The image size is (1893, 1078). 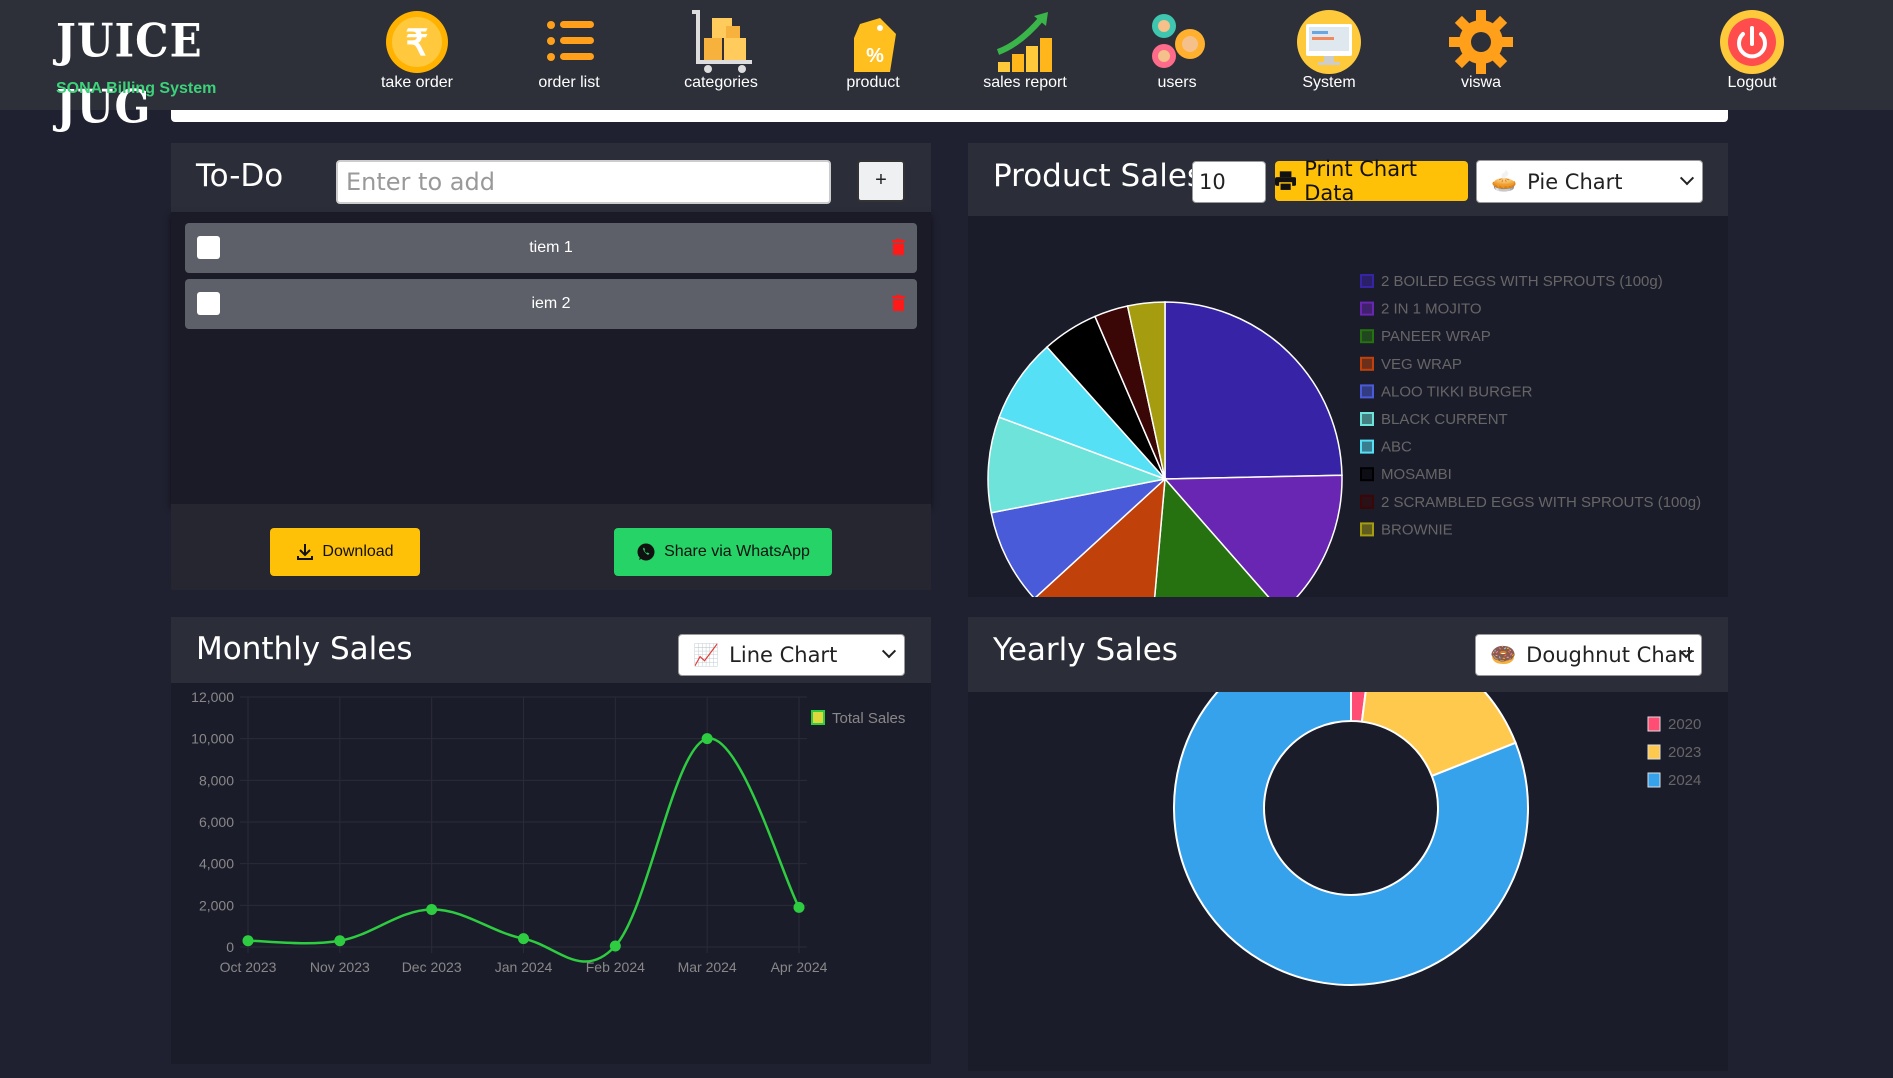 What do you see at coordinates (1503, 654) in the screenshot?
I see `doughnut-icon: 🍩` at bounding box center [1503, 654].